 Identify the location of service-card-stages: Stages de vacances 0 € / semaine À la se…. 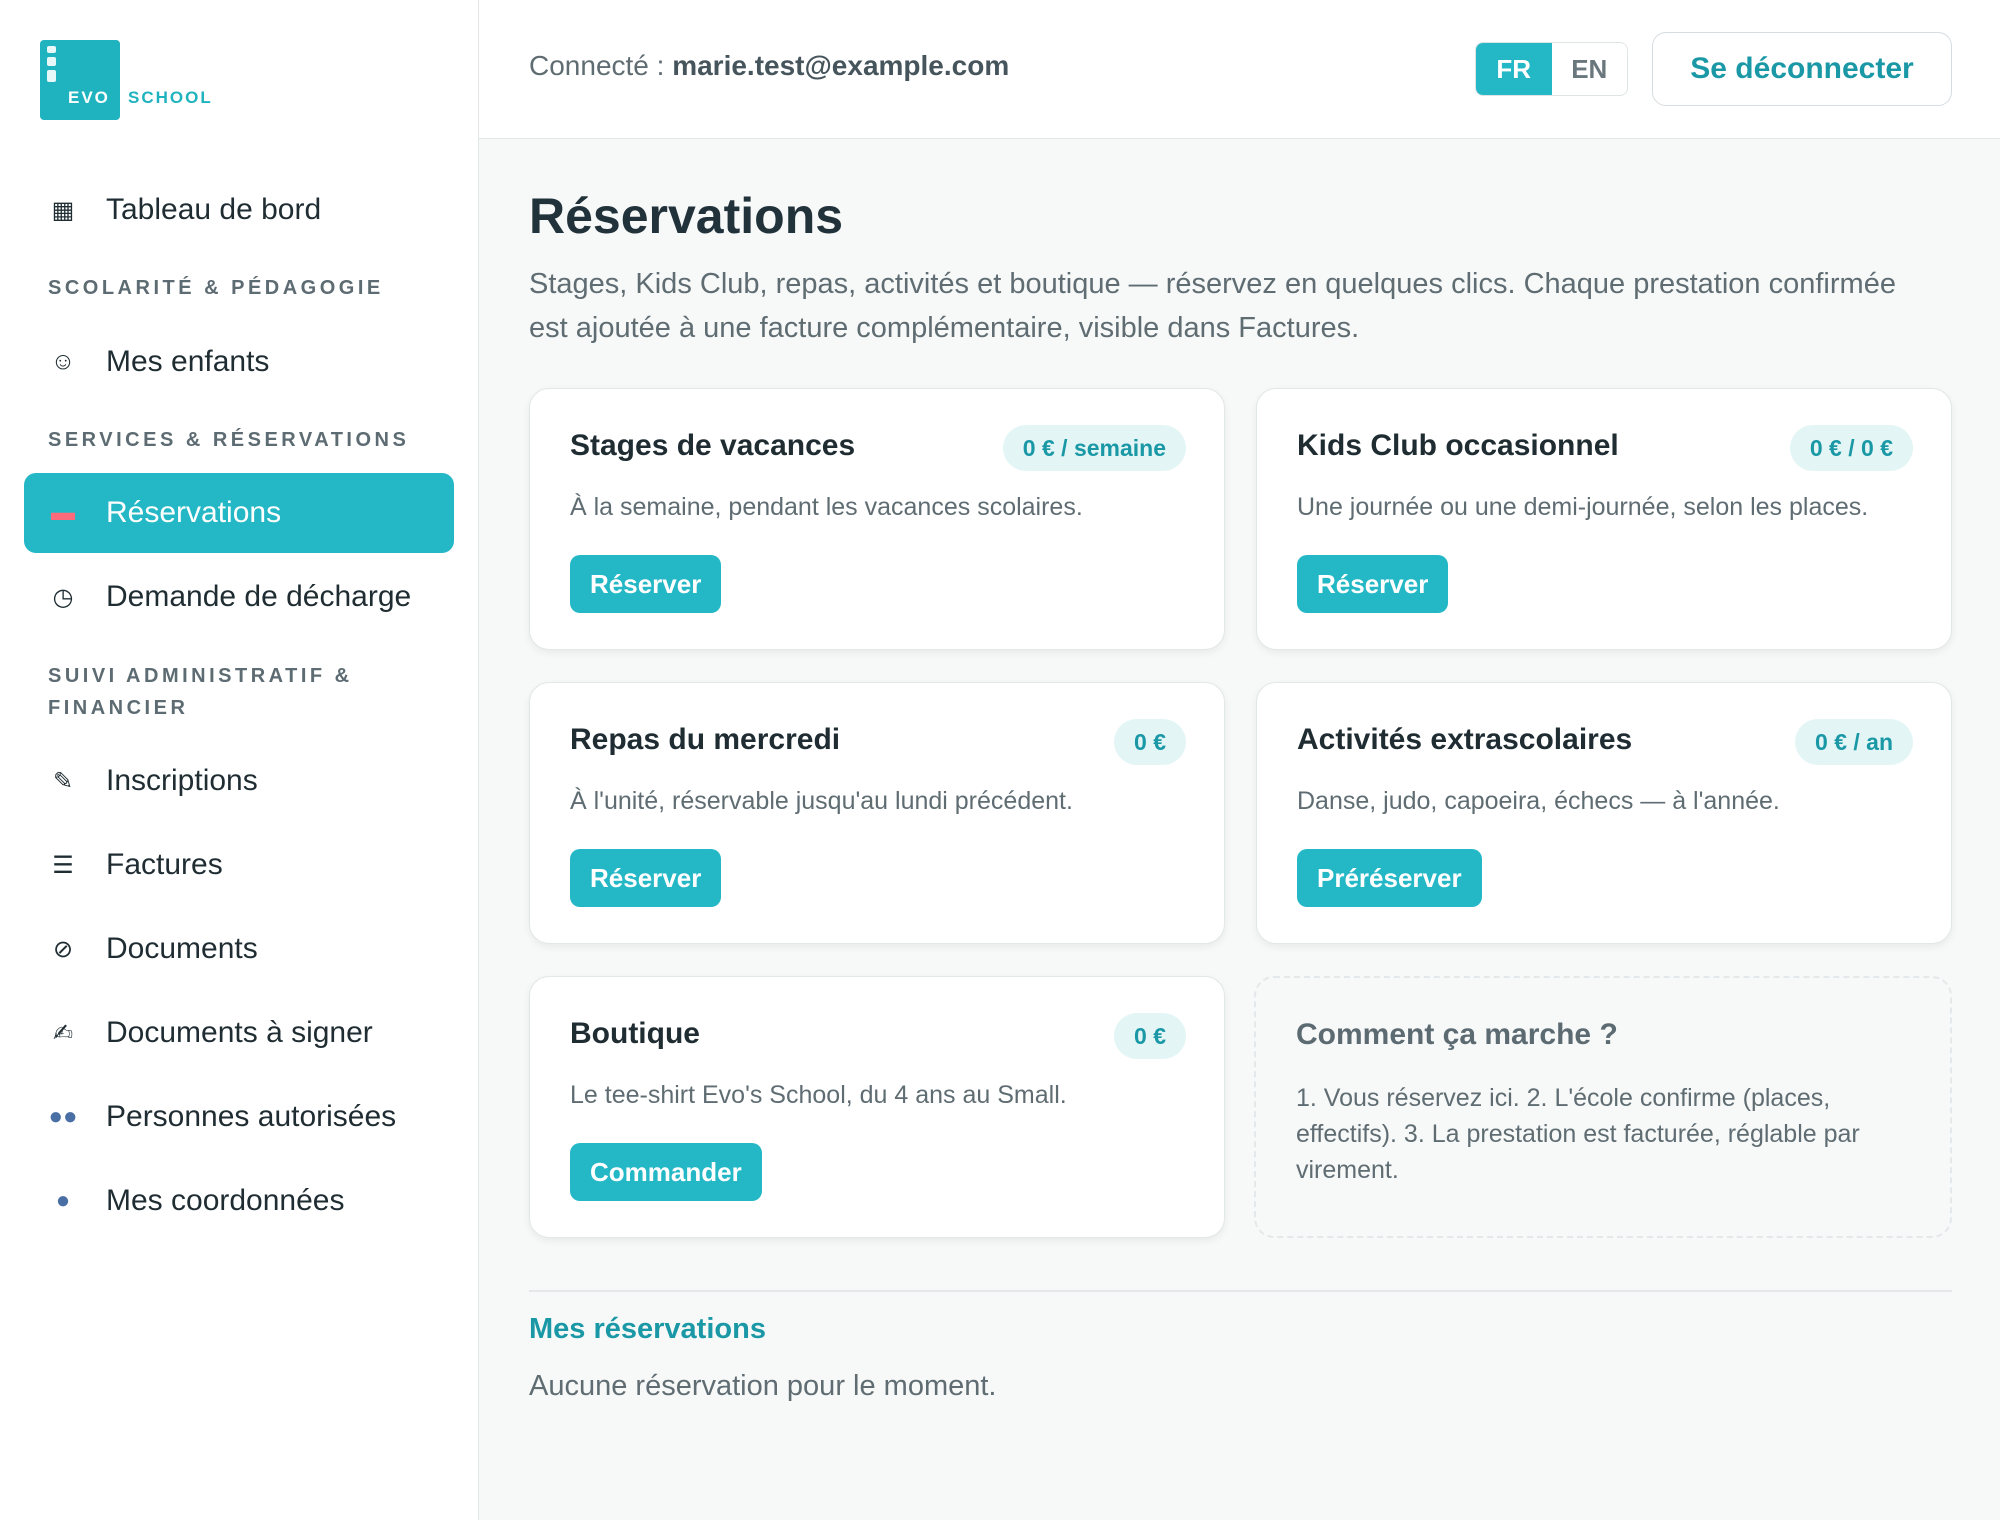
(877, 519).